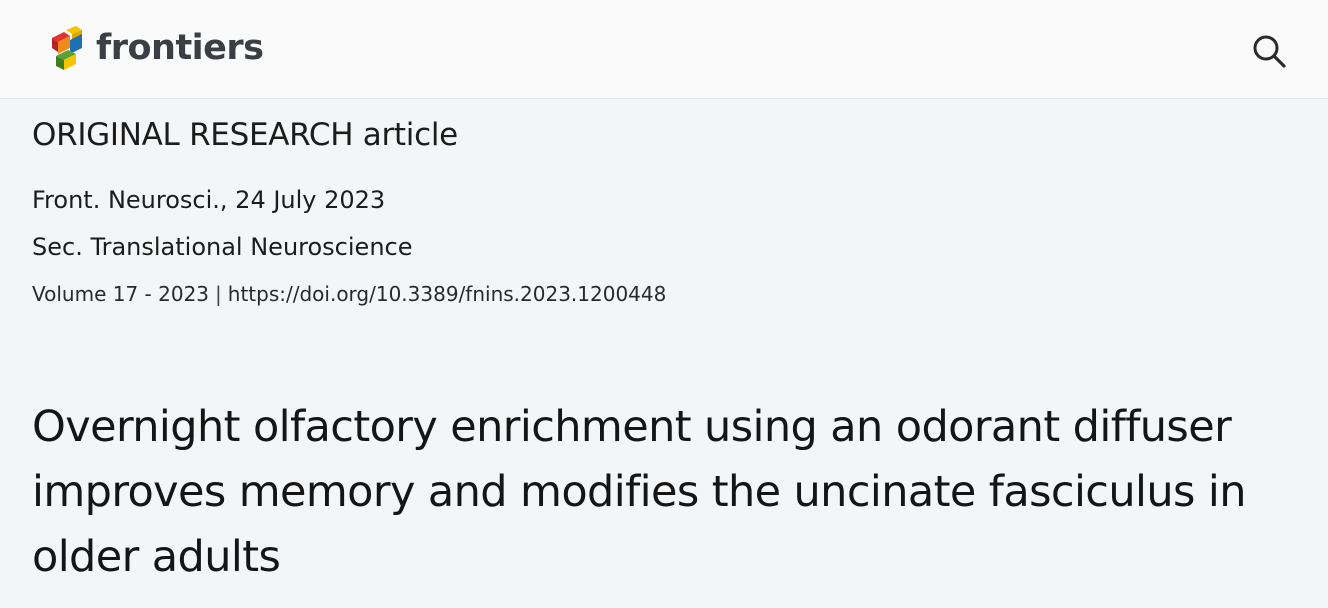  I want to click on brand-name: frontiers, so click(180, 48).